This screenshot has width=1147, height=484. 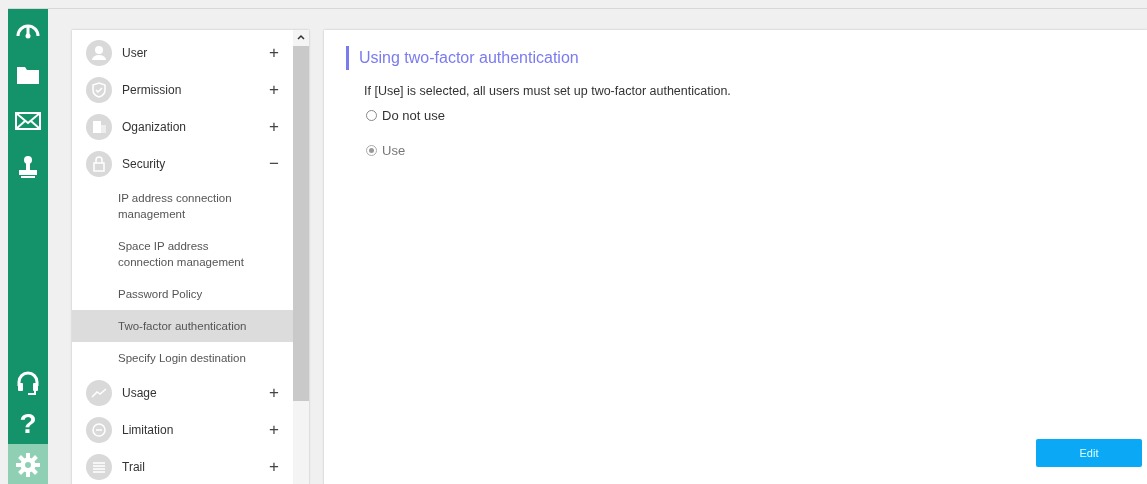 What do you see at coordinates (28, 167) in the screenshot?
I see `stamp-icon` at bounding box center [28, 167].